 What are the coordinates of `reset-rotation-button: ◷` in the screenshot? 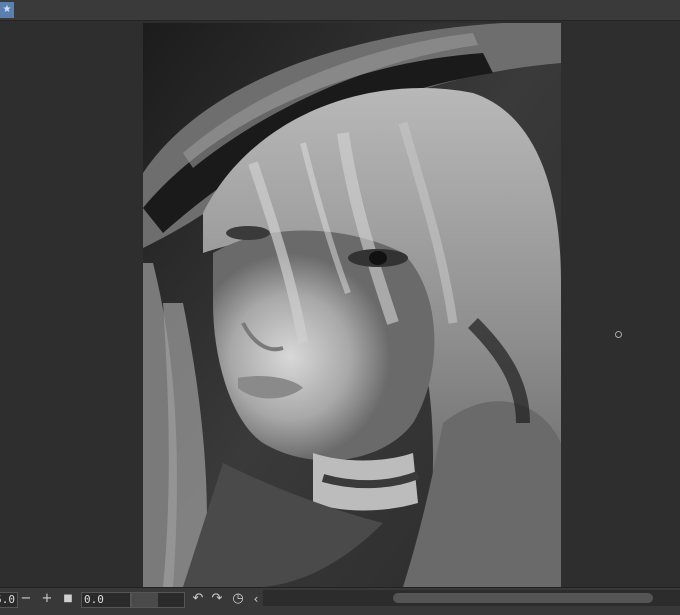 It's located at (238, 599).